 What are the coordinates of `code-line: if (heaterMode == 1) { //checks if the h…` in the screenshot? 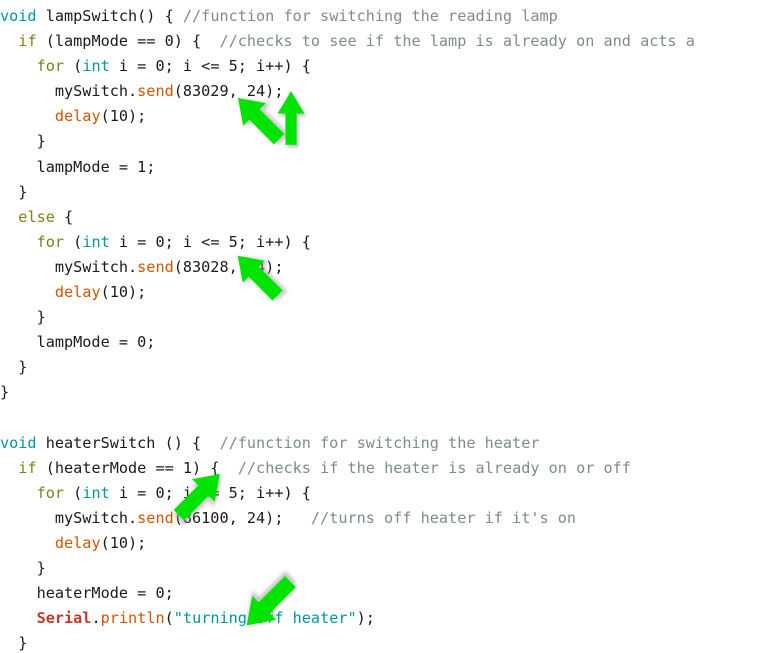 It's located at (381, 468).